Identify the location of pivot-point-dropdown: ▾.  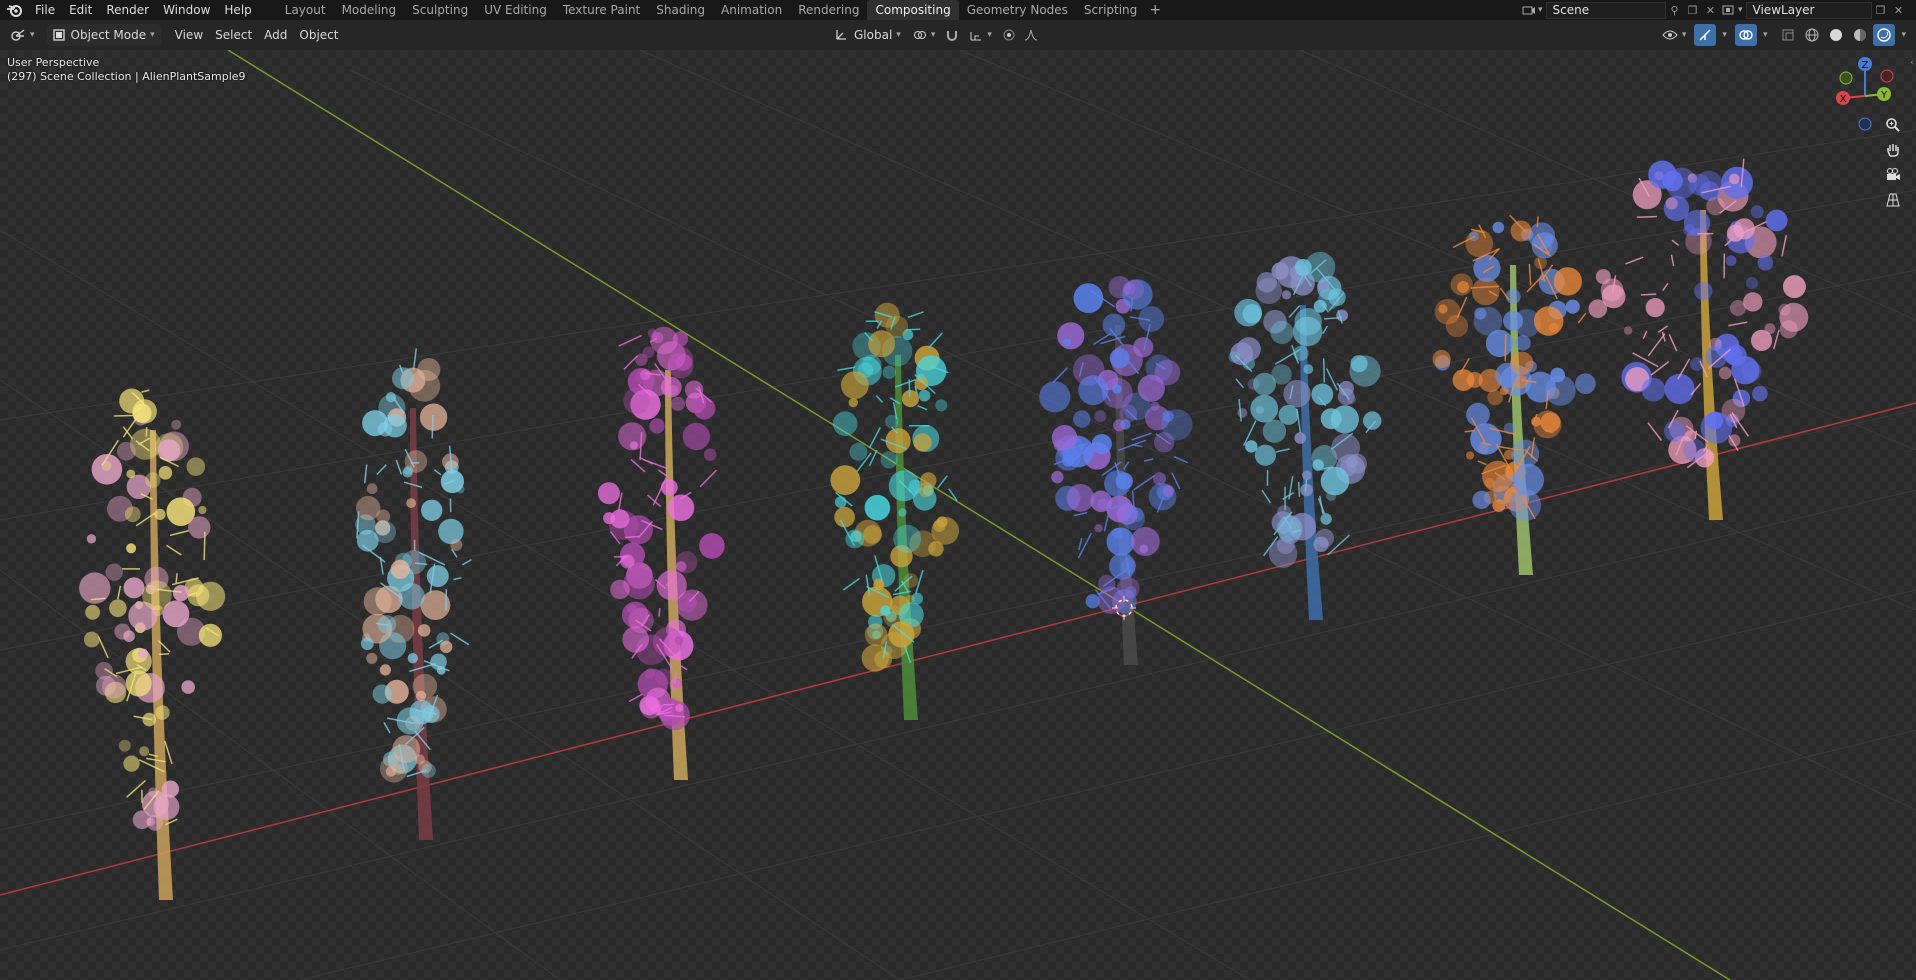
(924, 35).